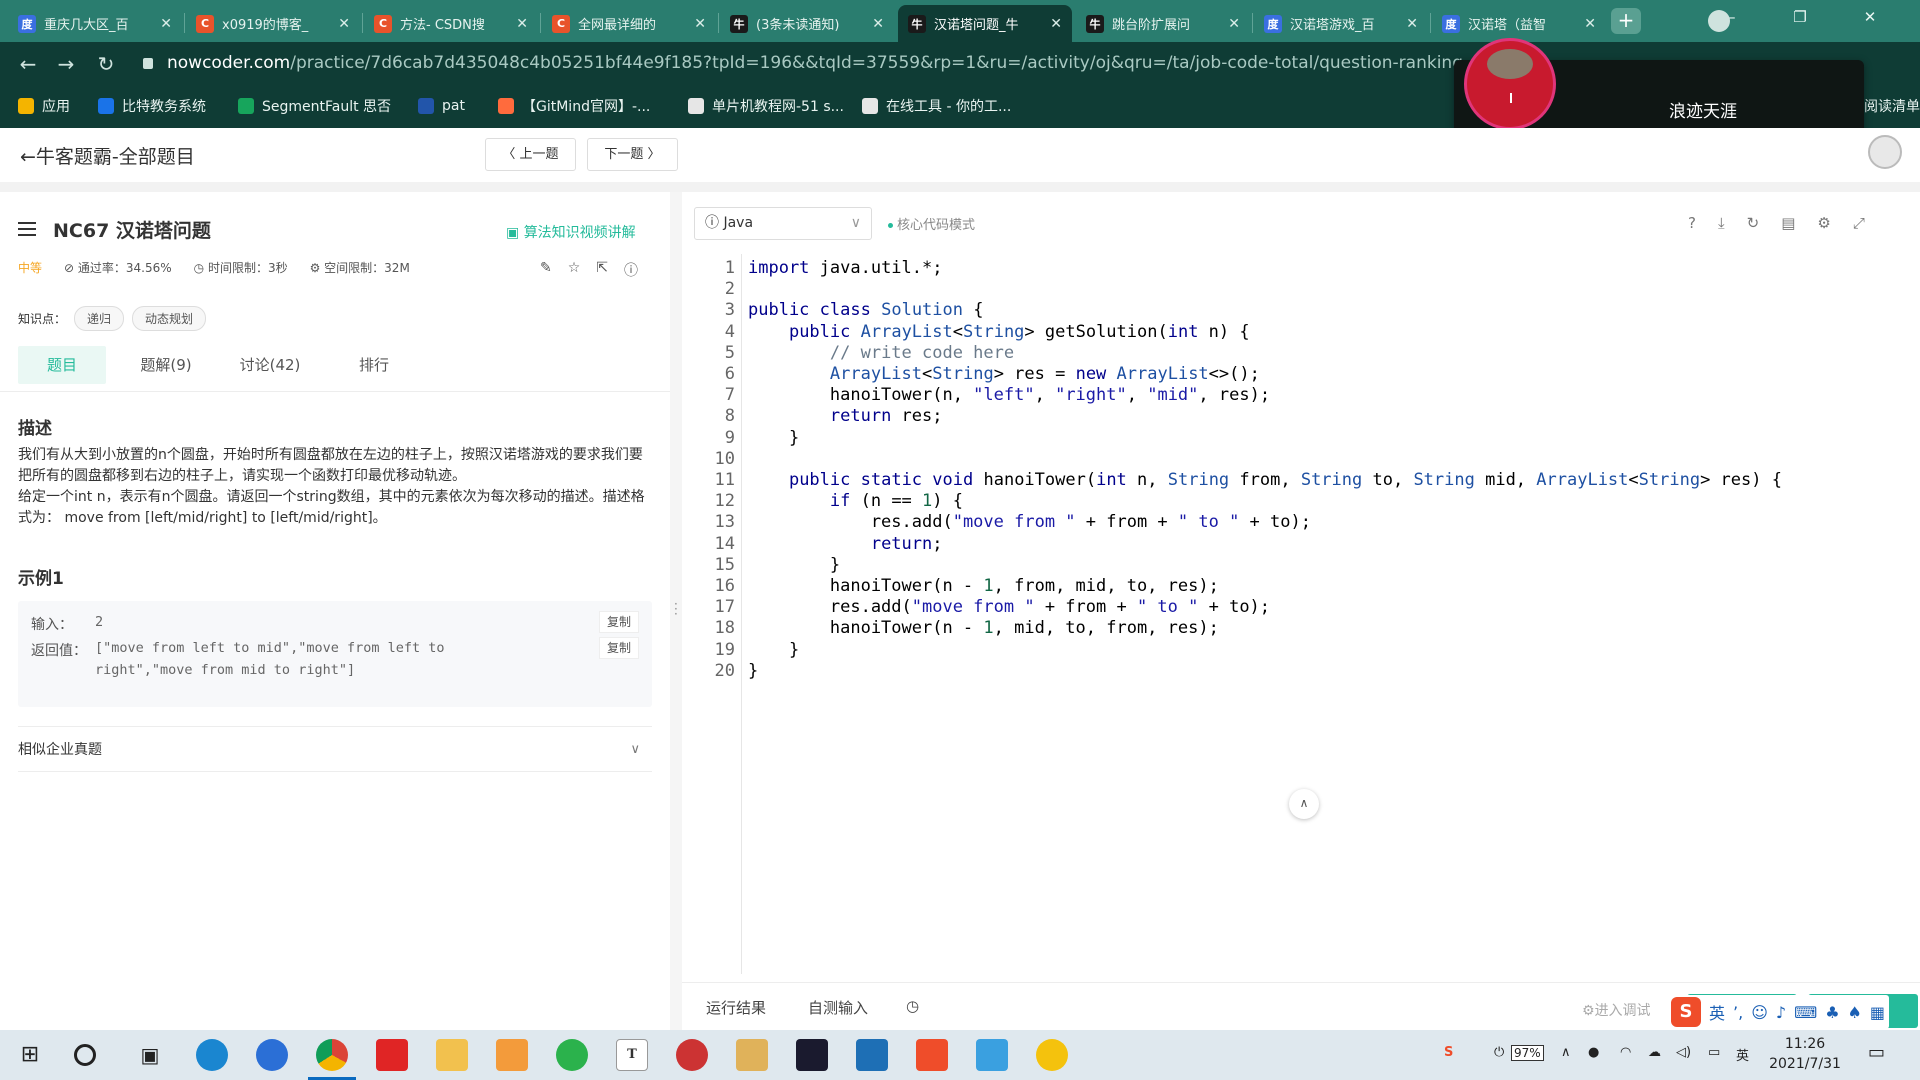 The height and width of the screenshot is (1080, 1920). I want to click on keyboard-icon: ⌨, so click(1805, 1012).